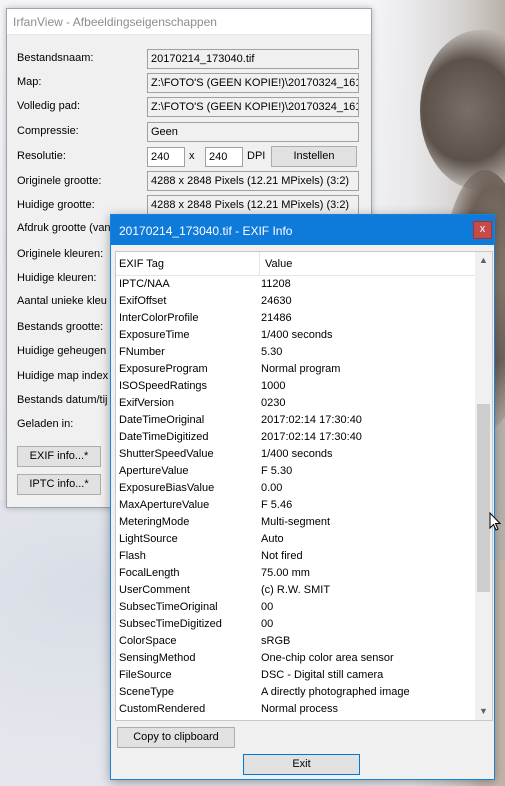 Image resolution: width=505 pixels, height=786 pixels. I want to click on exif-tag-cell: IPTC/NAA, so click(144, 284).